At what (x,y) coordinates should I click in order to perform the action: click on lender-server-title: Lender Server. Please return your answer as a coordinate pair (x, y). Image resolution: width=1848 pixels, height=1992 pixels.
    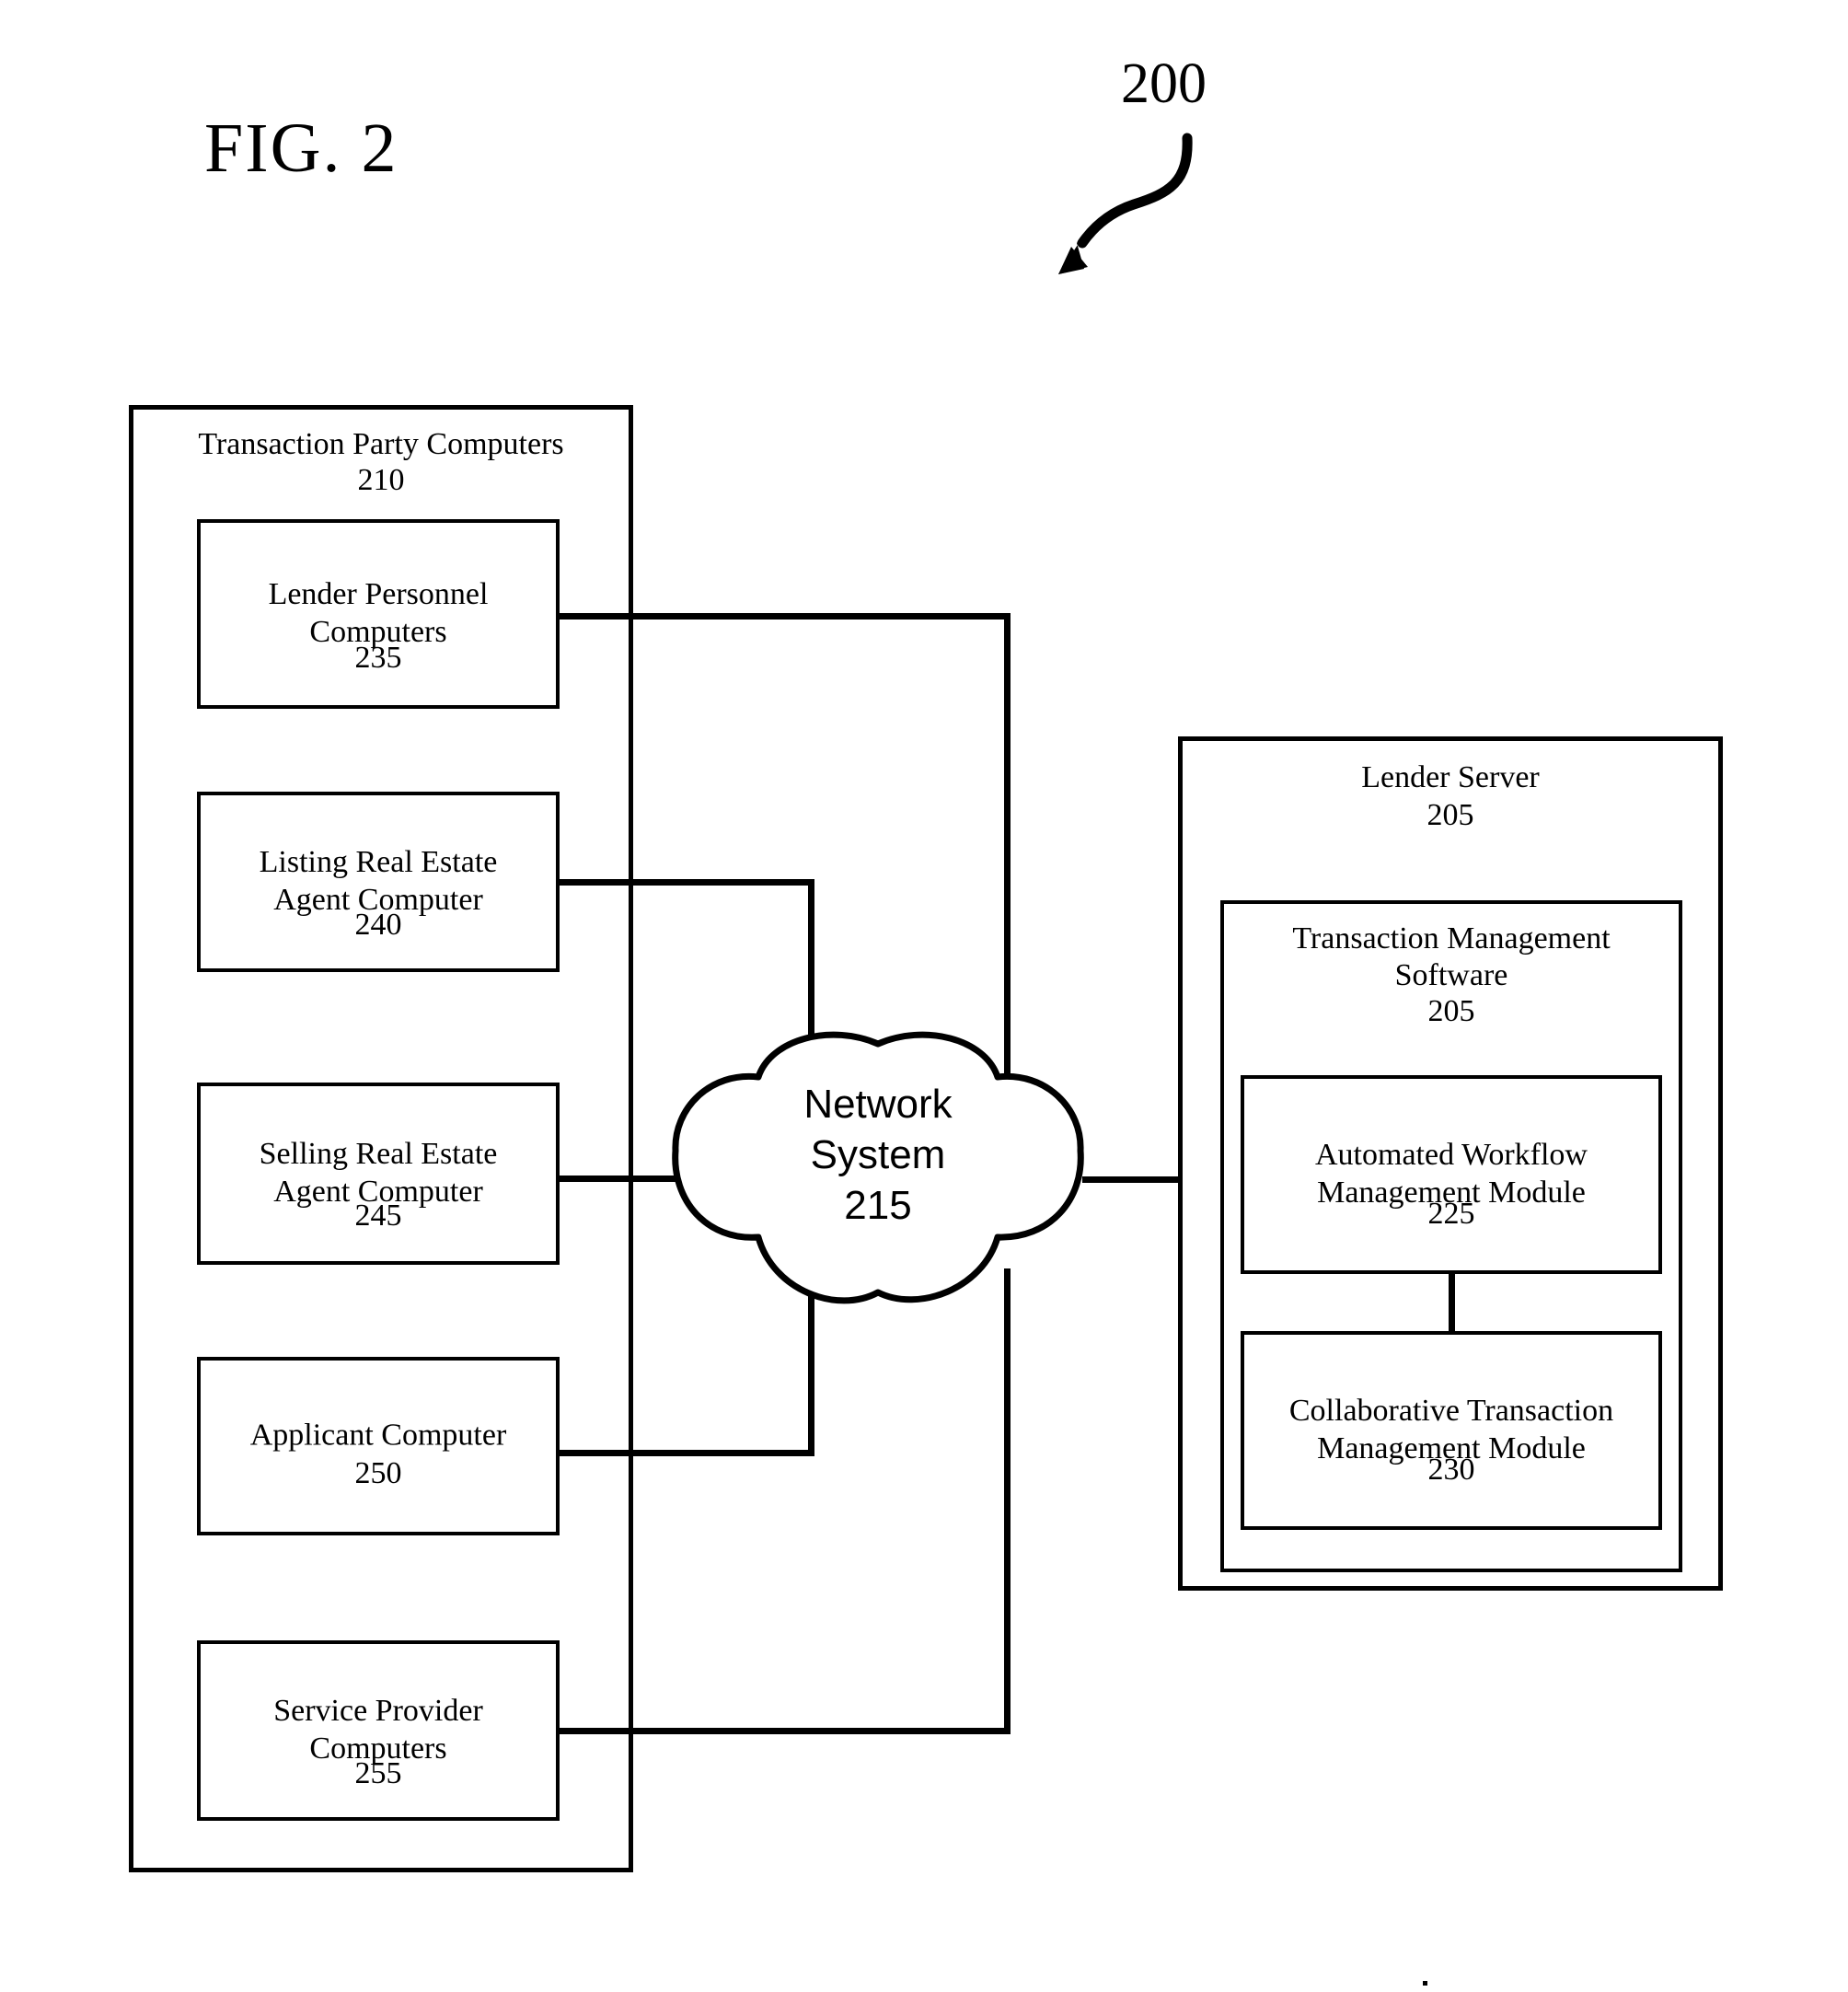
    Looking at the image, I should click on (1450, 777).